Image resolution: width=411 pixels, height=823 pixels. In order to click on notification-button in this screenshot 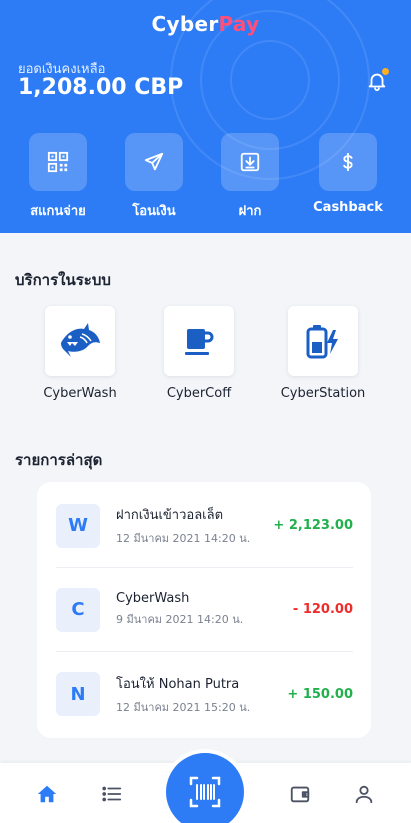, I will do `click(377, 81)`.